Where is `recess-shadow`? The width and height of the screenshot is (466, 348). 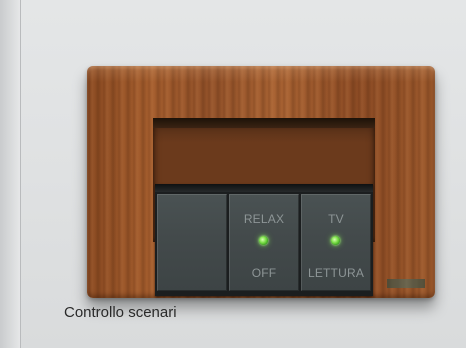 recess-shadow is located at coordinates (264, 123).